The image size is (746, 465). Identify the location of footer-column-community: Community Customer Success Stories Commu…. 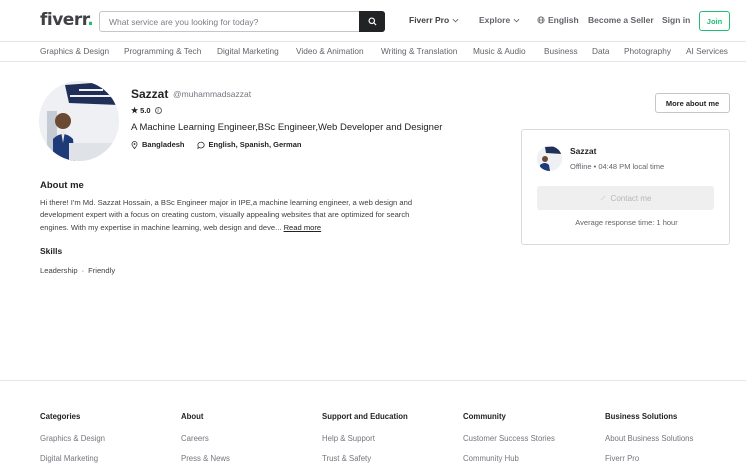
(509, 437).